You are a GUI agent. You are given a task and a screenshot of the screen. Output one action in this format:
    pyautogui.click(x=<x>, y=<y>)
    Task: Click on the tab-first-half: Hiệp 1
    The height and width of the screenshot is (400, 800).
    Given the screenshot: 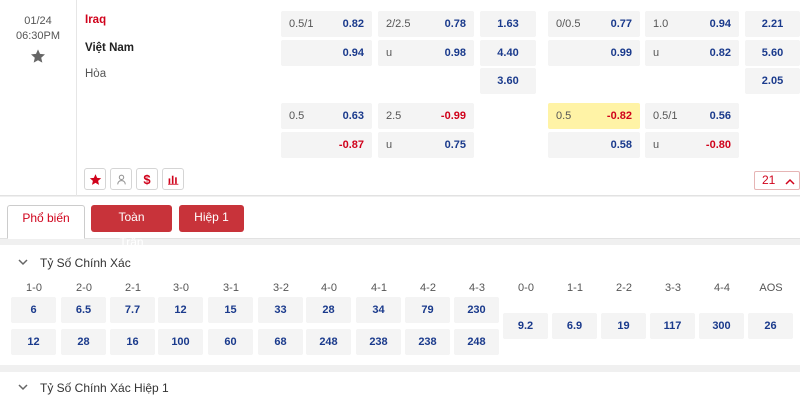 What is the action you would take?
    pyautogui.click(x=211, y=218)
    